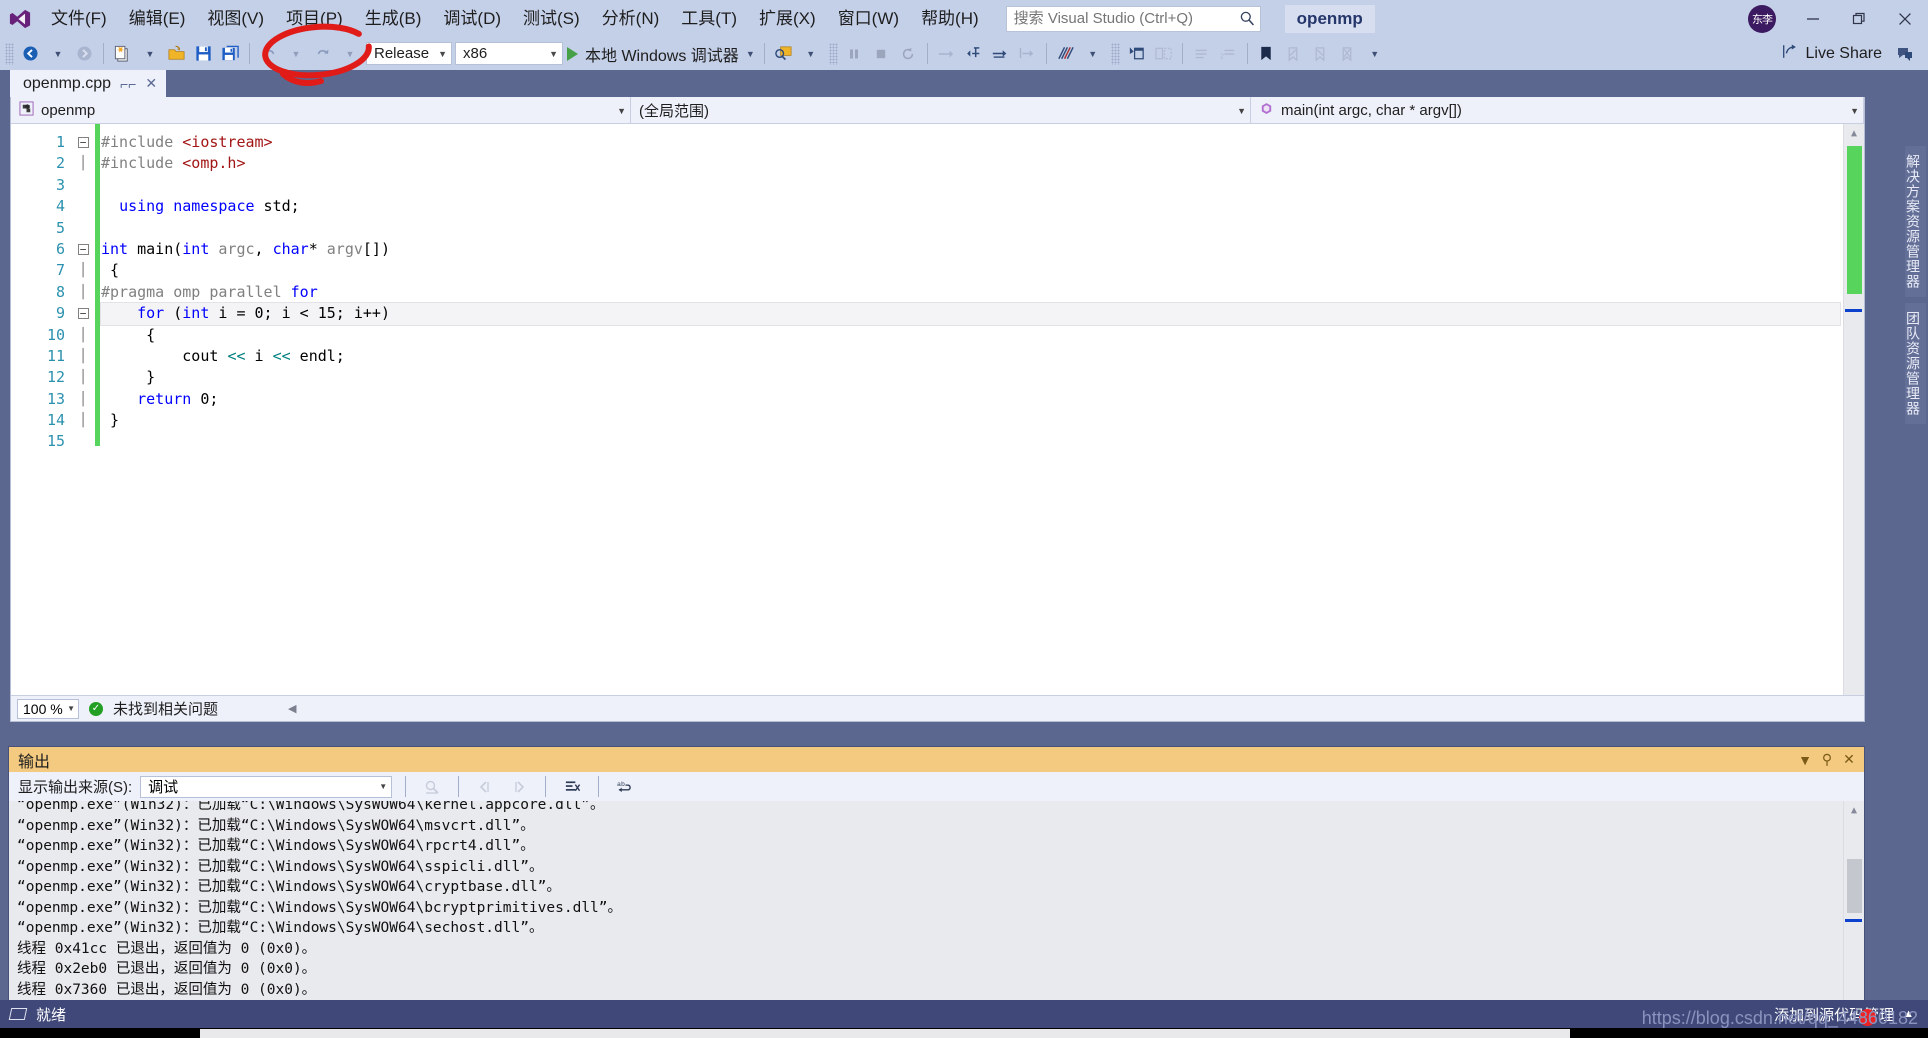 The height and width of the screenshot is (1038, 1928). I want to click on navbar-member-combo: main(int argc, char * argv[]) ▼, so click(1557, 110).